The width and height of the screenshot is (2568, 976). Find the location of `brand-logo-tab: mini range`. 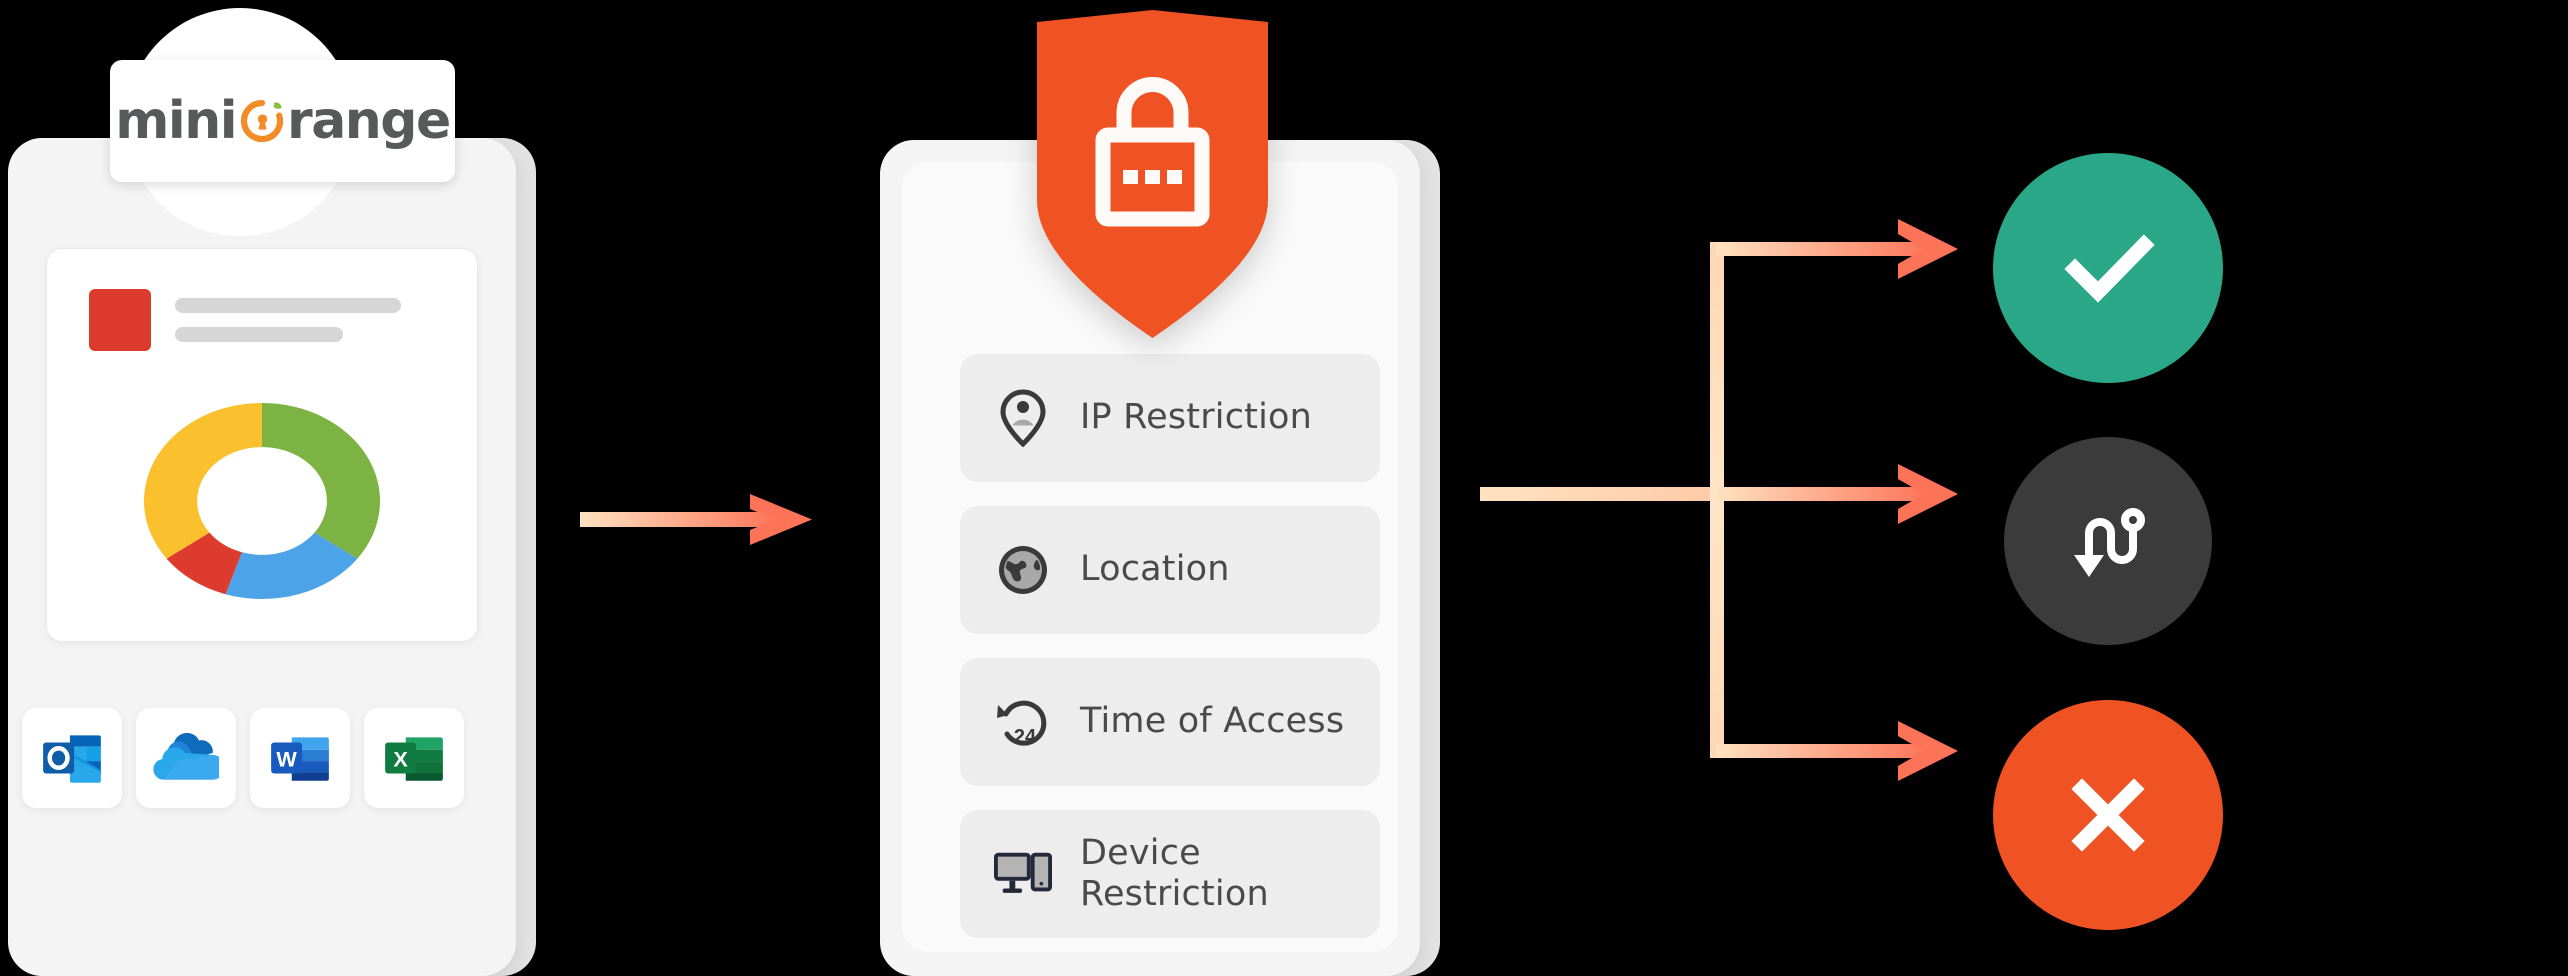

brand-logo-tab: mini range is located at coordinates (282, 121).